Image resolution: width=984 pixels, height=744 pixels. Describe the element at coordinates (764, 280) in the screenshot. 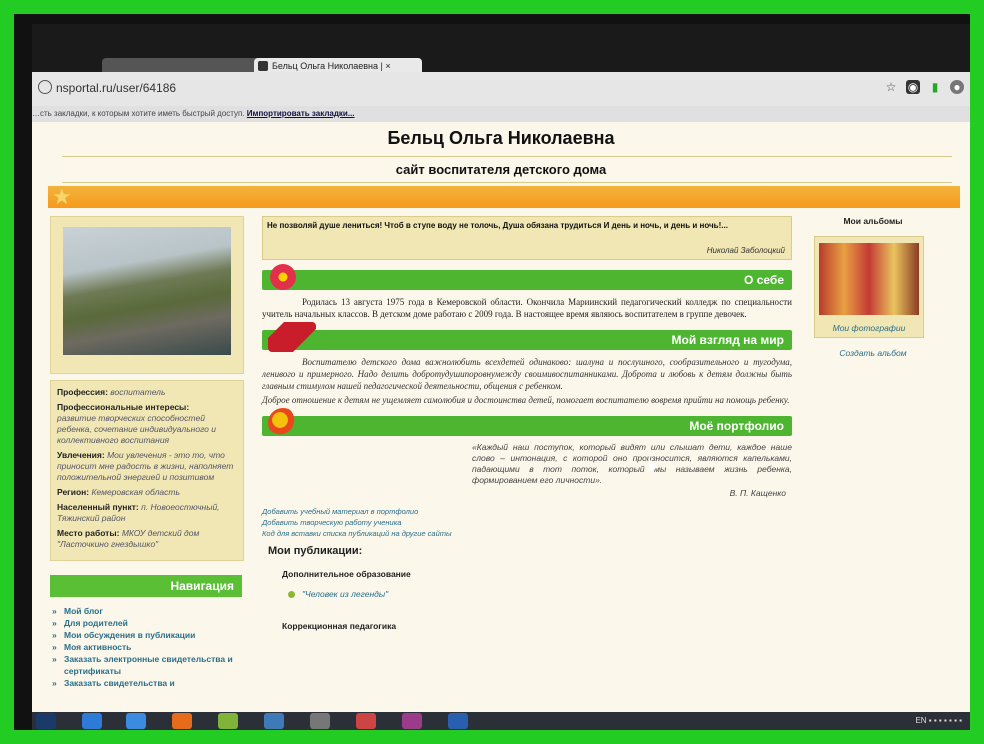

I see `section-about-title: О себе` at that location.